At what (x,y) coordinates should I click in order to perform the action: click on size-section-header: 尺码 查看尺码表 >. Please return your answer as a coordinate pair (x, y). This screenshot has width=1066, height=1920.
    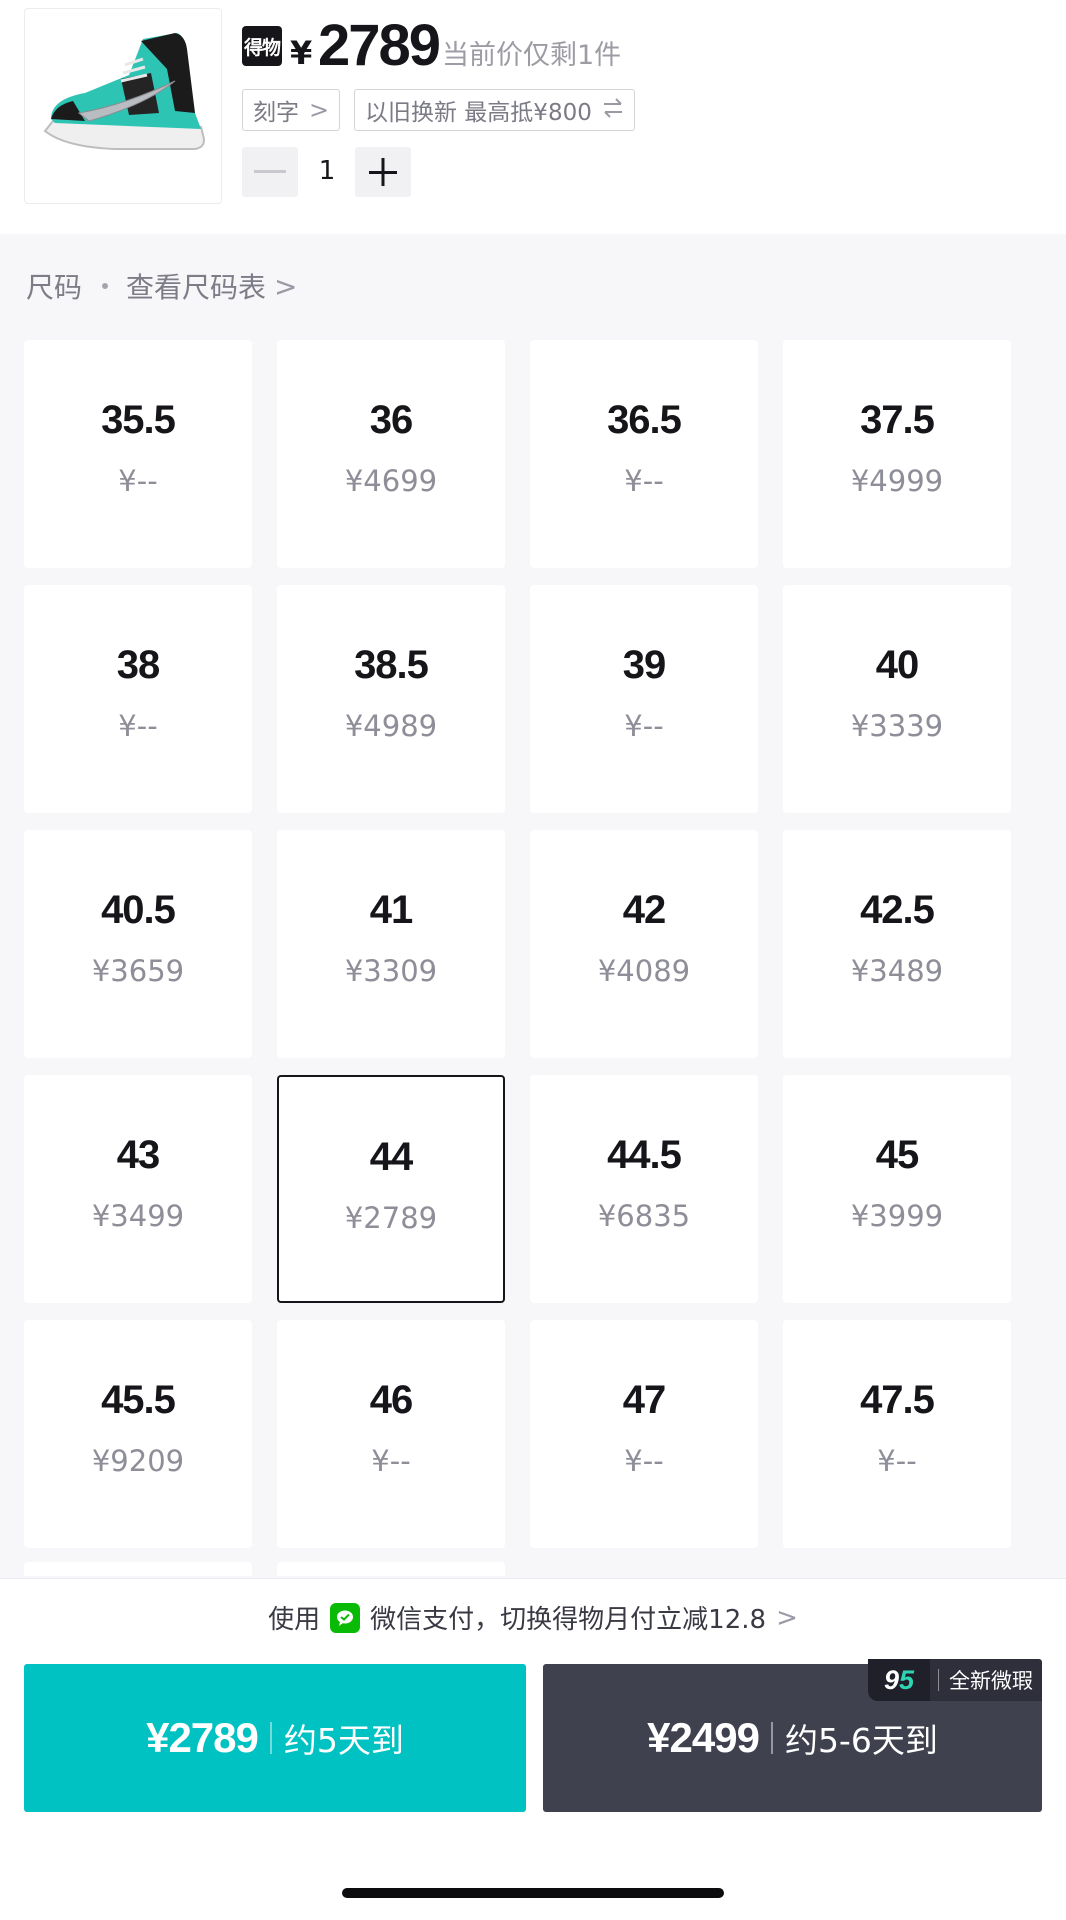
    Looking at the image, I should click on (162, 286).